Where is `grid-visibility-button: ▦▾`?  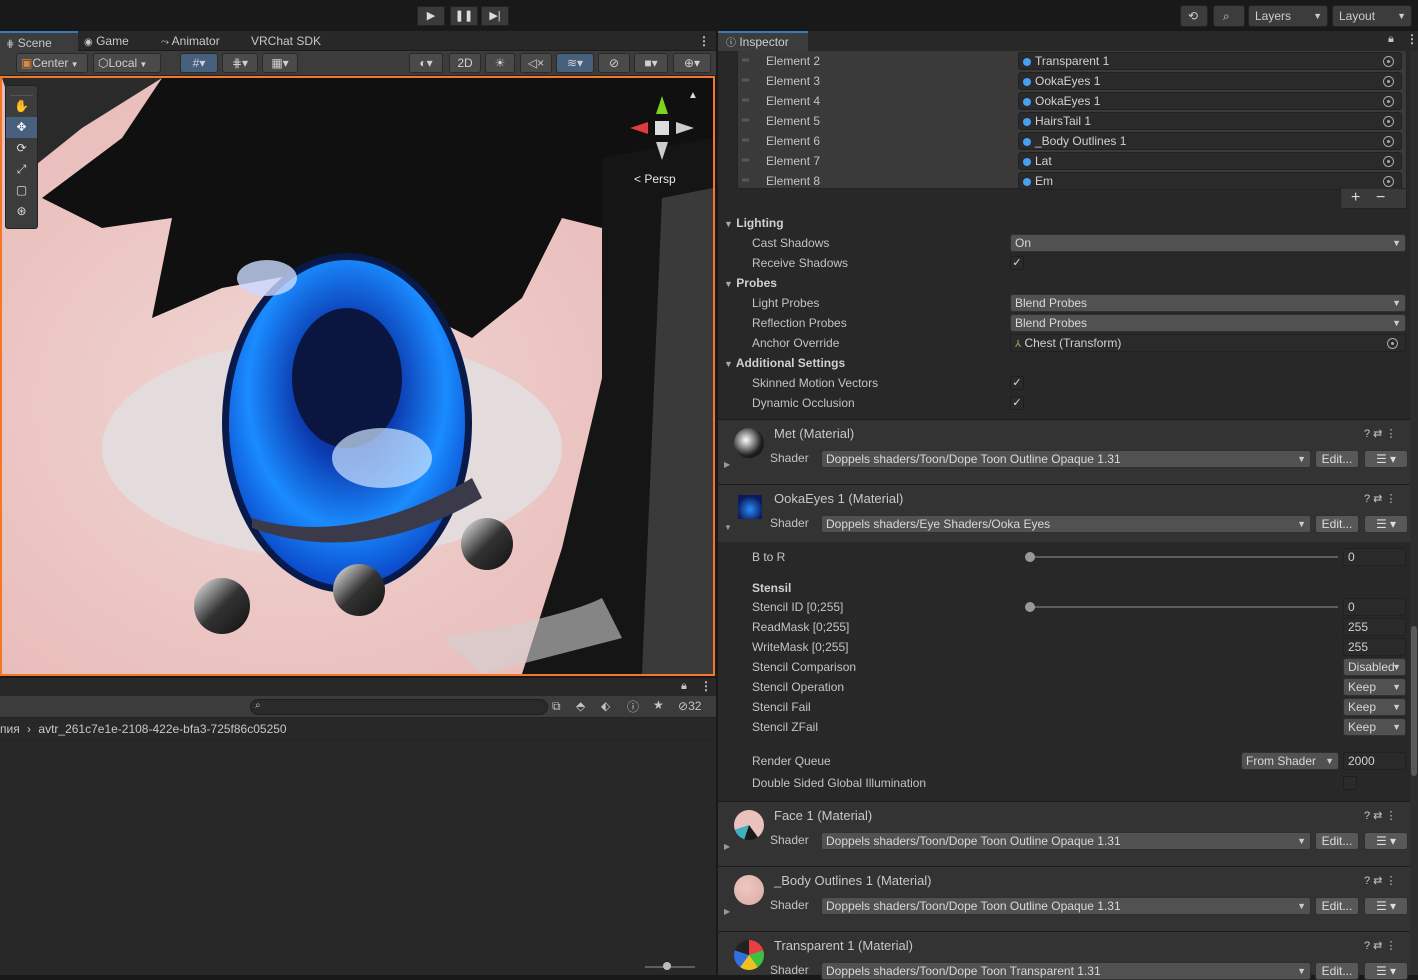 grid-visibility-button: ▦▾ is located at coordinates (280, 63).